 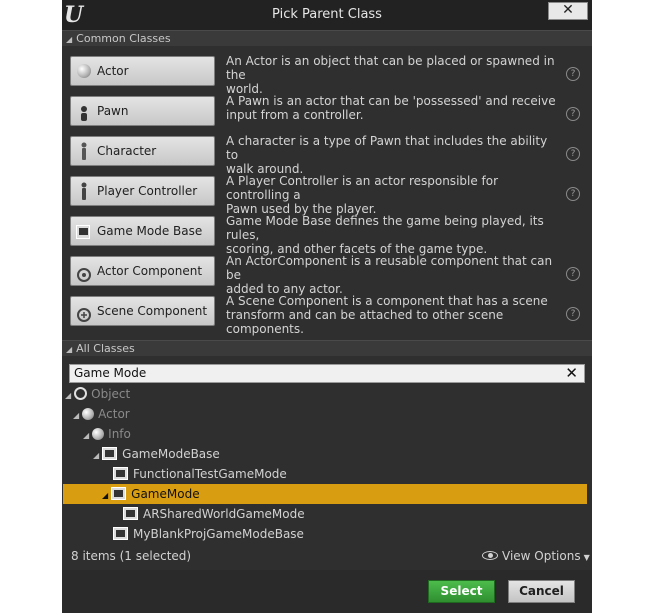 I want to click on tree-item-arsharedworldgamemode: ARSharedWorldGameMode, so click(x=327, y=514).